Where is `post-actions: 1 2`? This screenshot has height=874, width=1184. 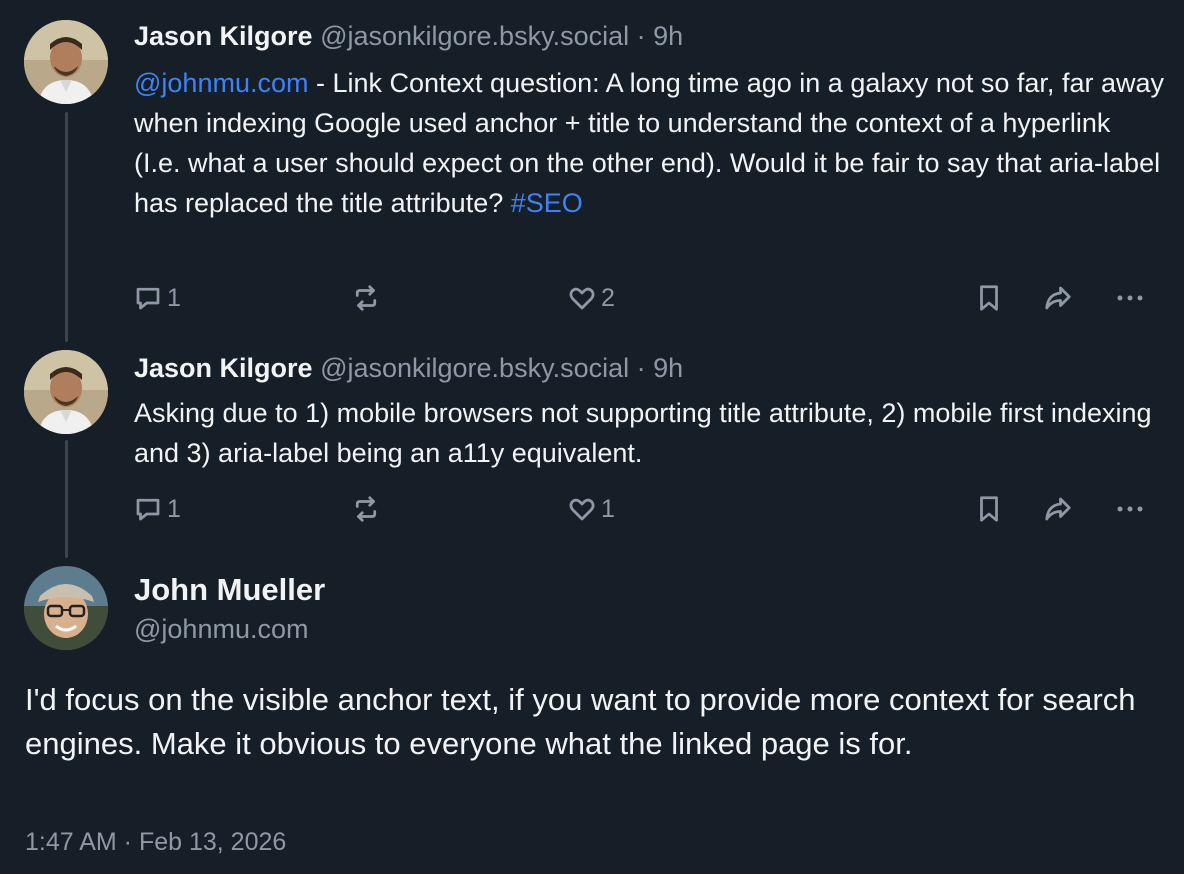
post-actions: 1 2 is located at coordinates (592, 298).